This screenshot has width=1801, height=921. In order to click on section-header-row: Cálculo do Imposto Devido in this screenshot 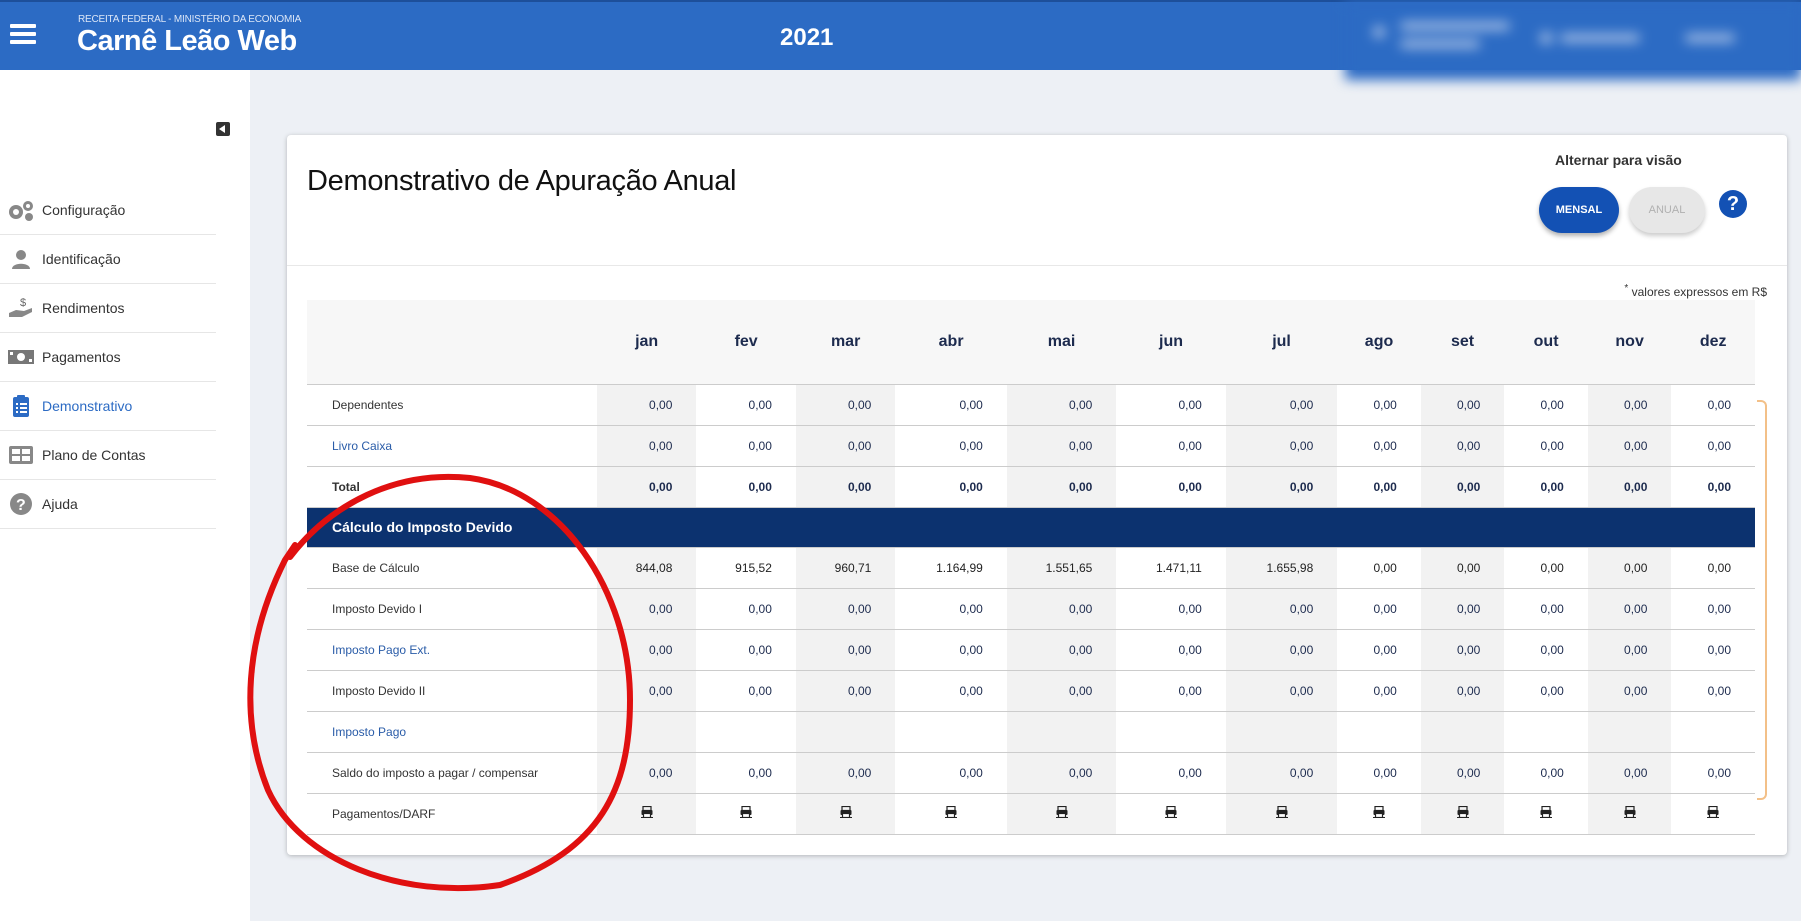, I will do `click(1031, 527)`.